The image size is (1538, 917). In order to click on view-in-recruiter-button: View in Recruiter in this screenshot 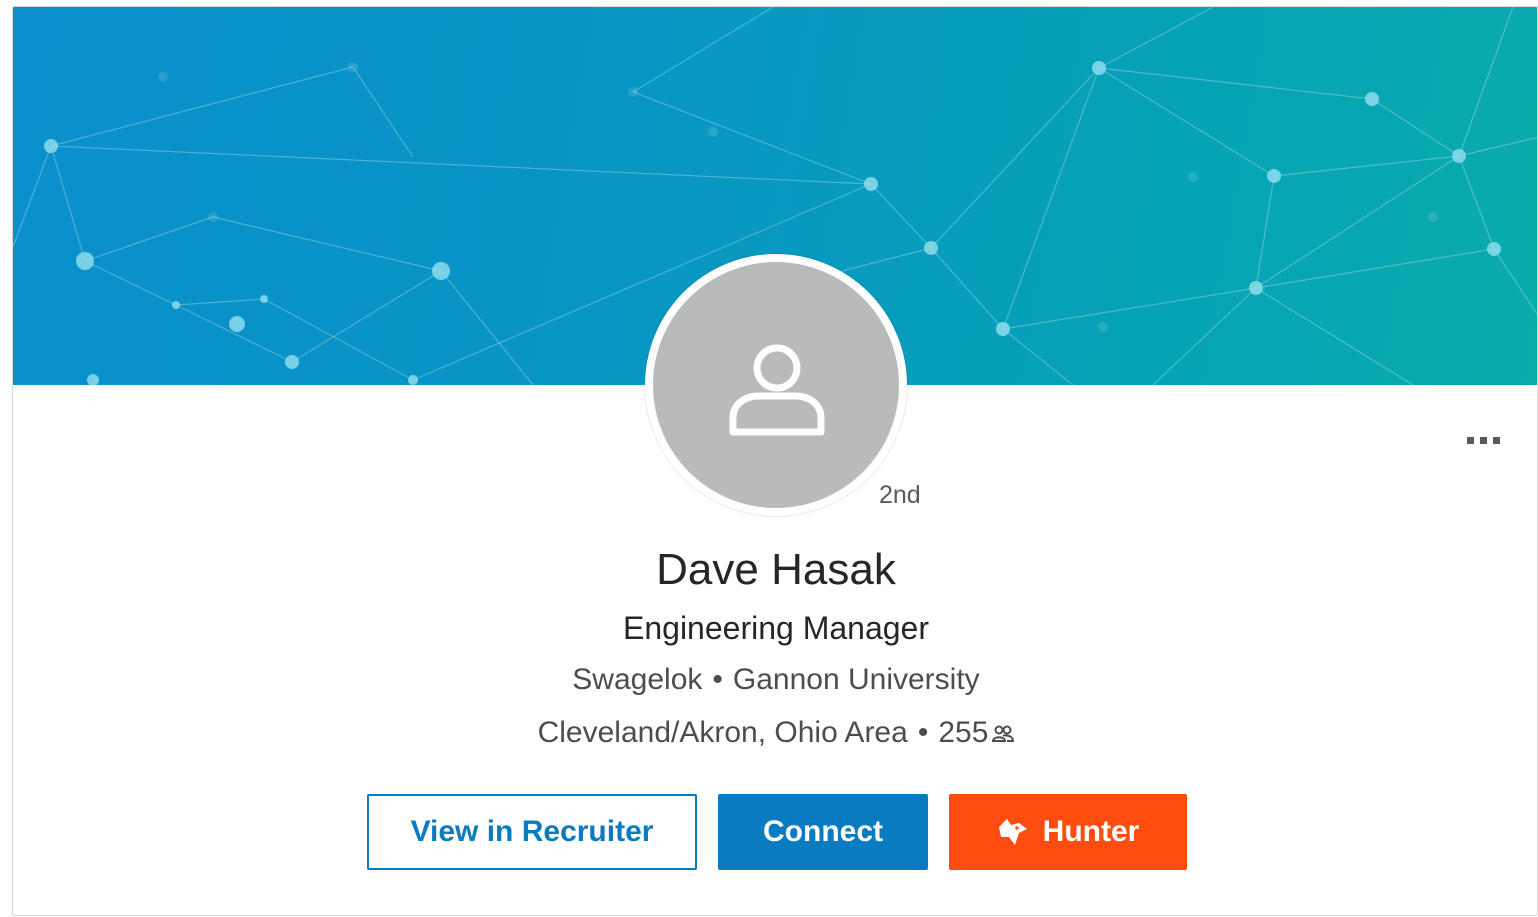, I will do `click(532, 832)`.